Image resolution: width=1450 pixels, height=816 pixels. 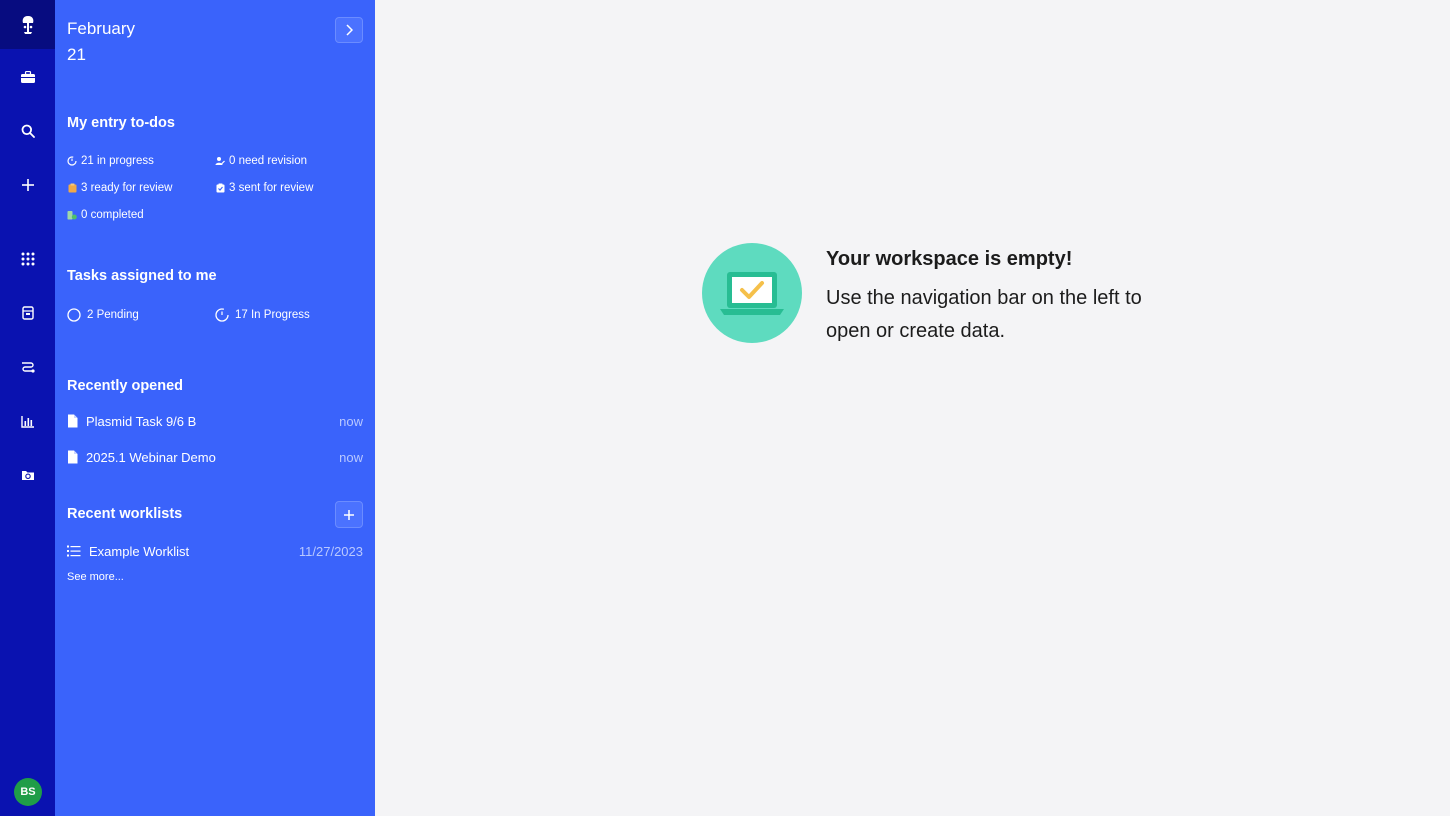 I want to click on ready-for-review-stat: 3 ready for review, so click(x=119, y=188).